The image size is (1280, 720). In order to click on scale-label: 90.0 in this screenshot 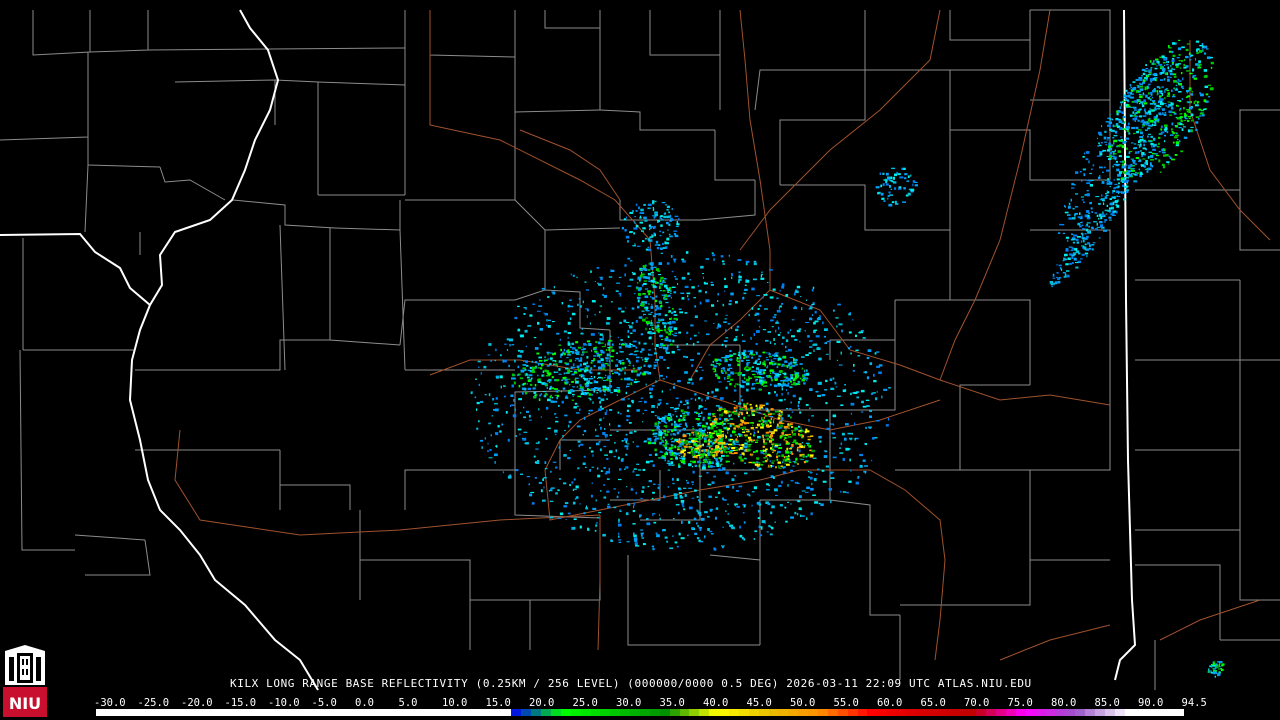, I will do `click(1151, 703)`.